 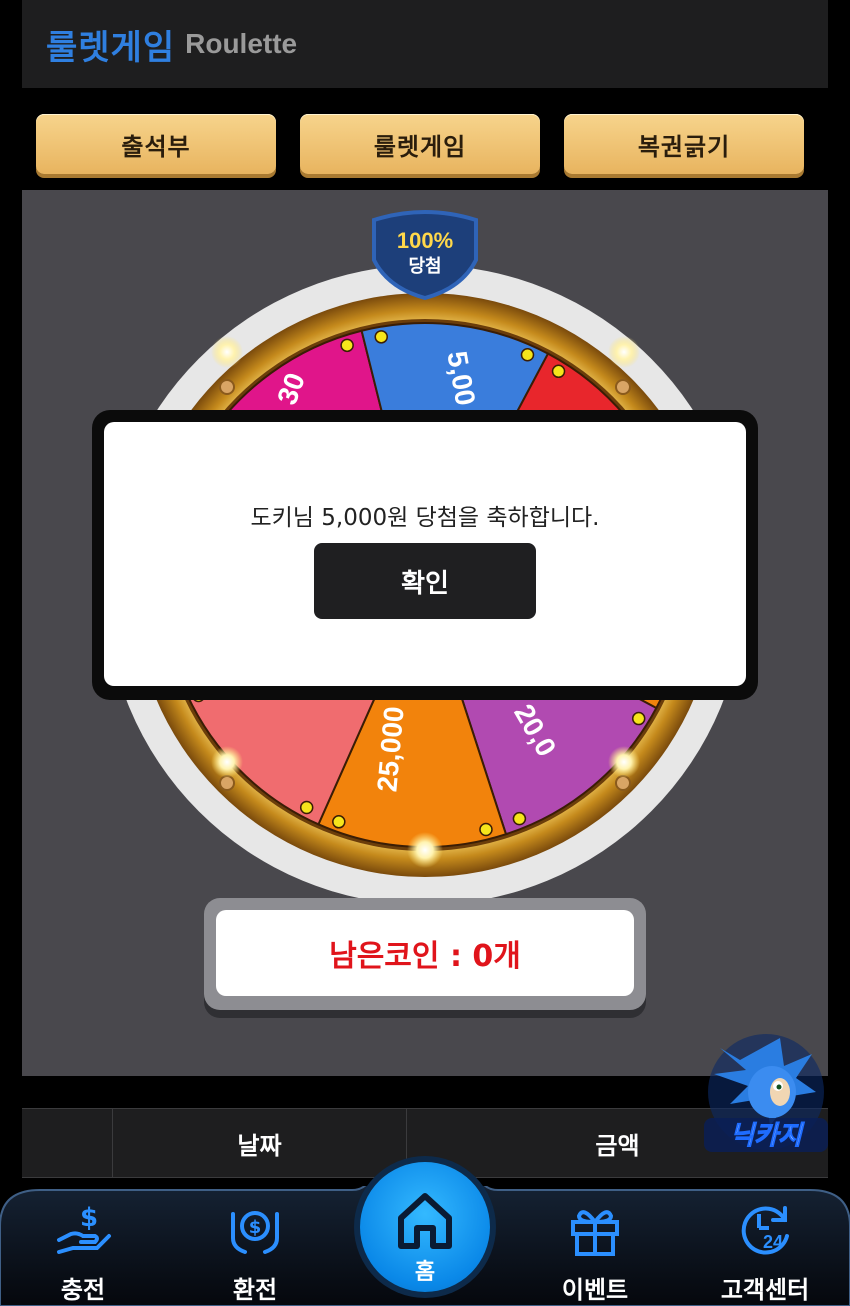 I want to click on support-24-icon: 24, so click(x=765, y=1230).